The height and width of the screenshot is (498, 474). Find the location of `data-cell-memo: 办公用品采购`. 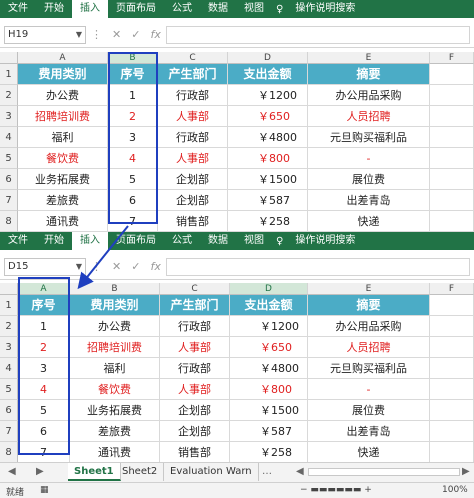

data-cell-memo: 办公用品采购 is located at coordinates (369, 95).